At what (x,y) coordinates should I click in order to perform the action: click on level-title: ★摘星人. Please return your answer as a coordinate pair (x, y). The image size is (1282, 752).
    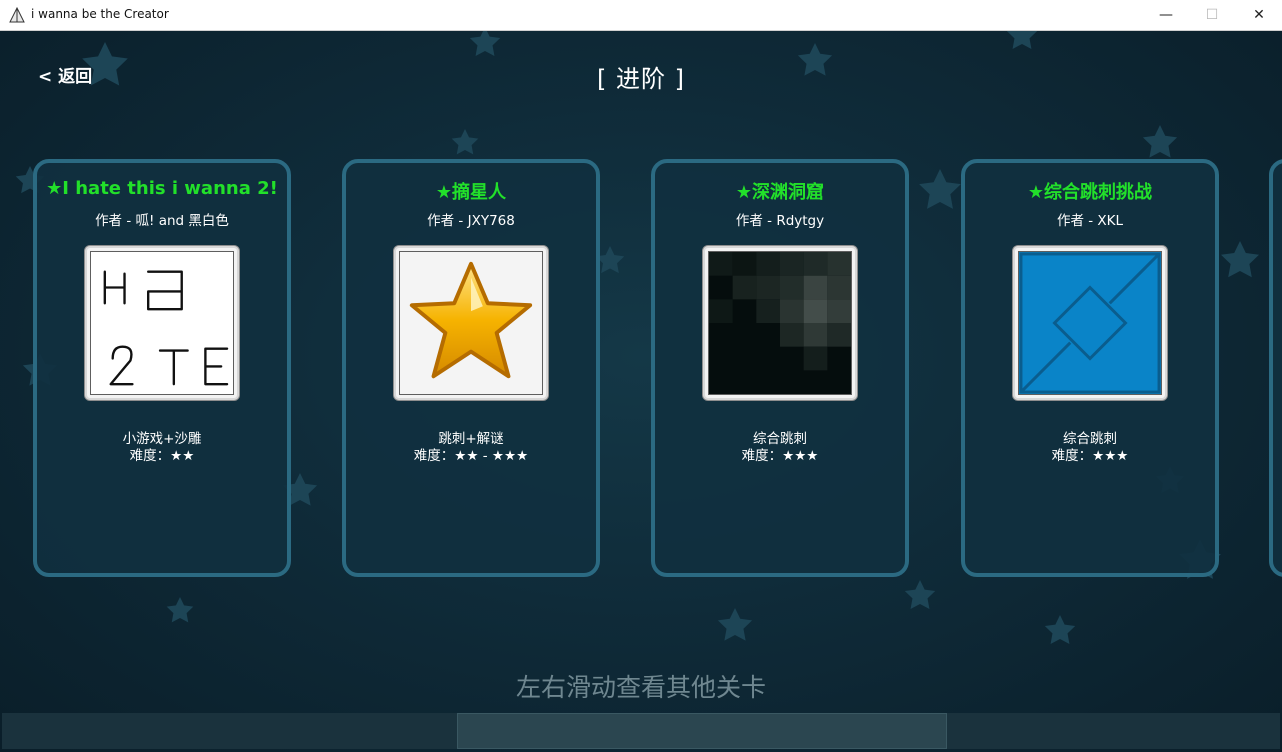
    Looking at the image, I should click on (471, 192).